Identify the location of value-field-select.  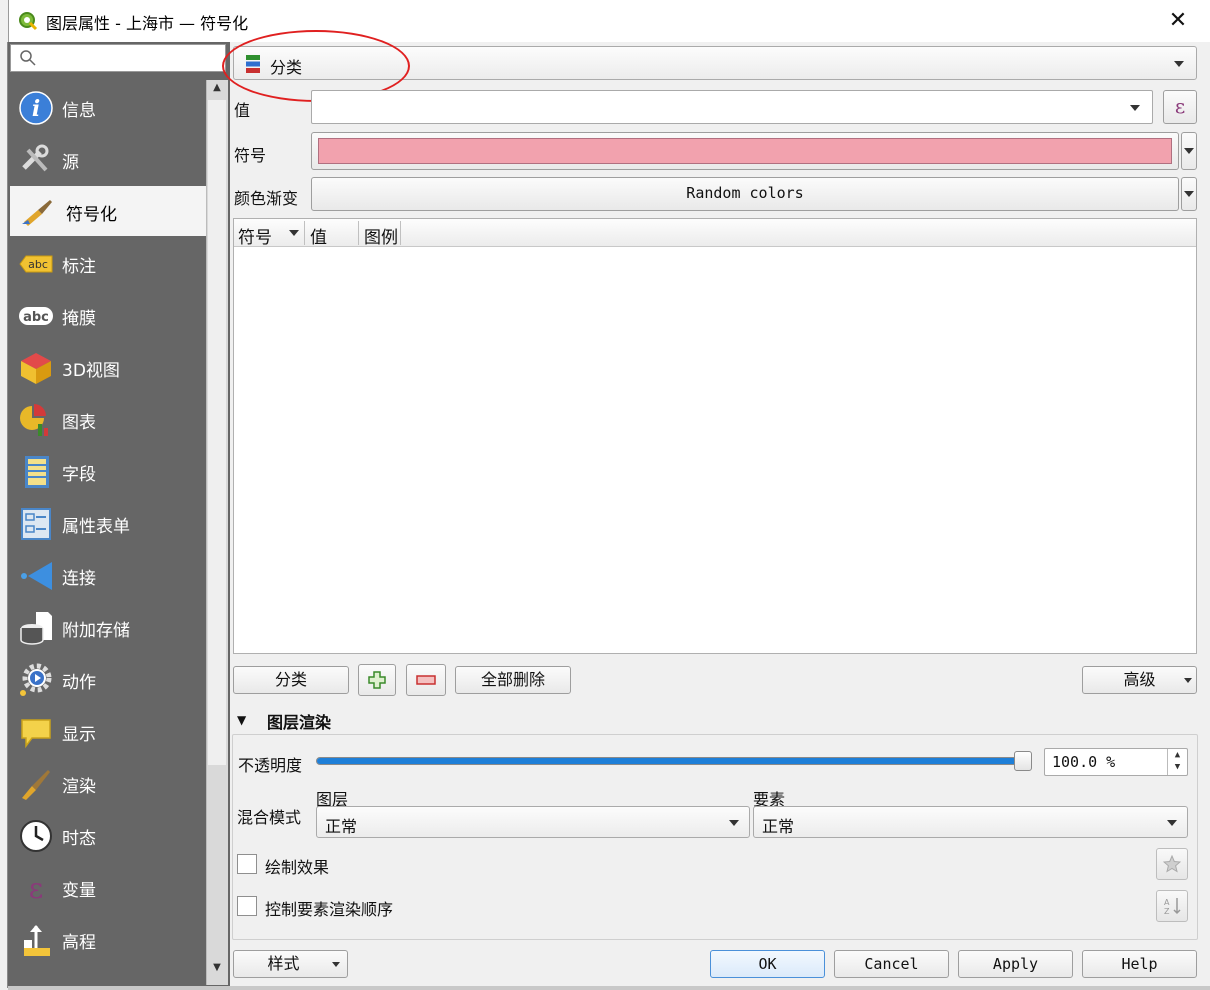
(732, 107).